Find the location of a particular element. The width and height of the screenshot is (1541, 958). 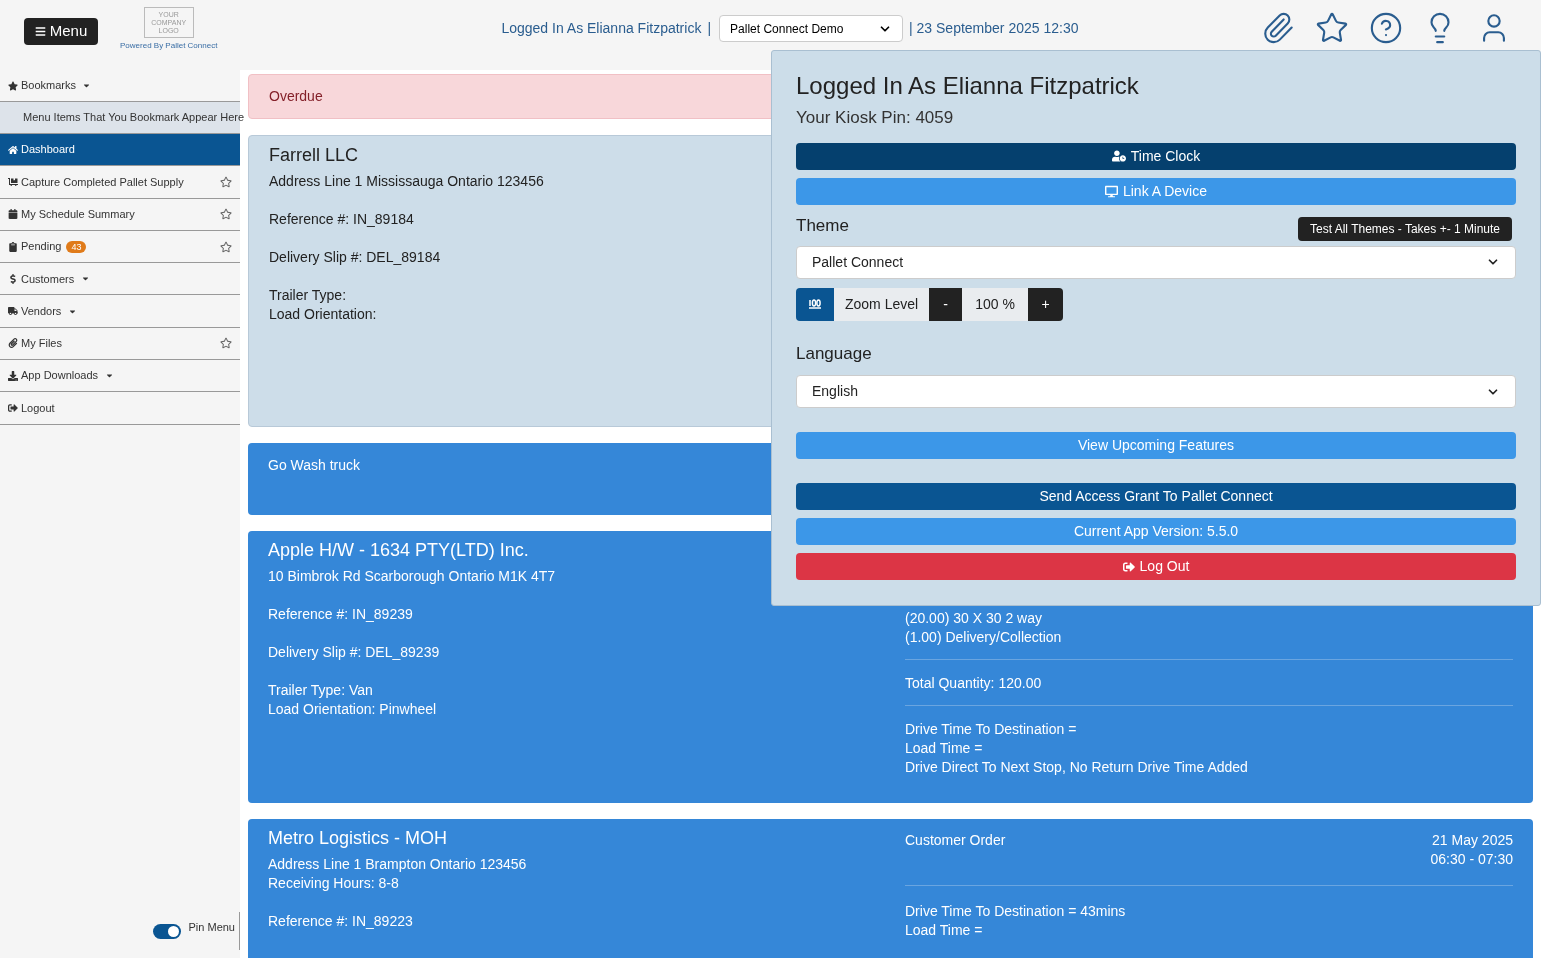

sidebar-item: App Downloads is located at coordinates (120, 376).